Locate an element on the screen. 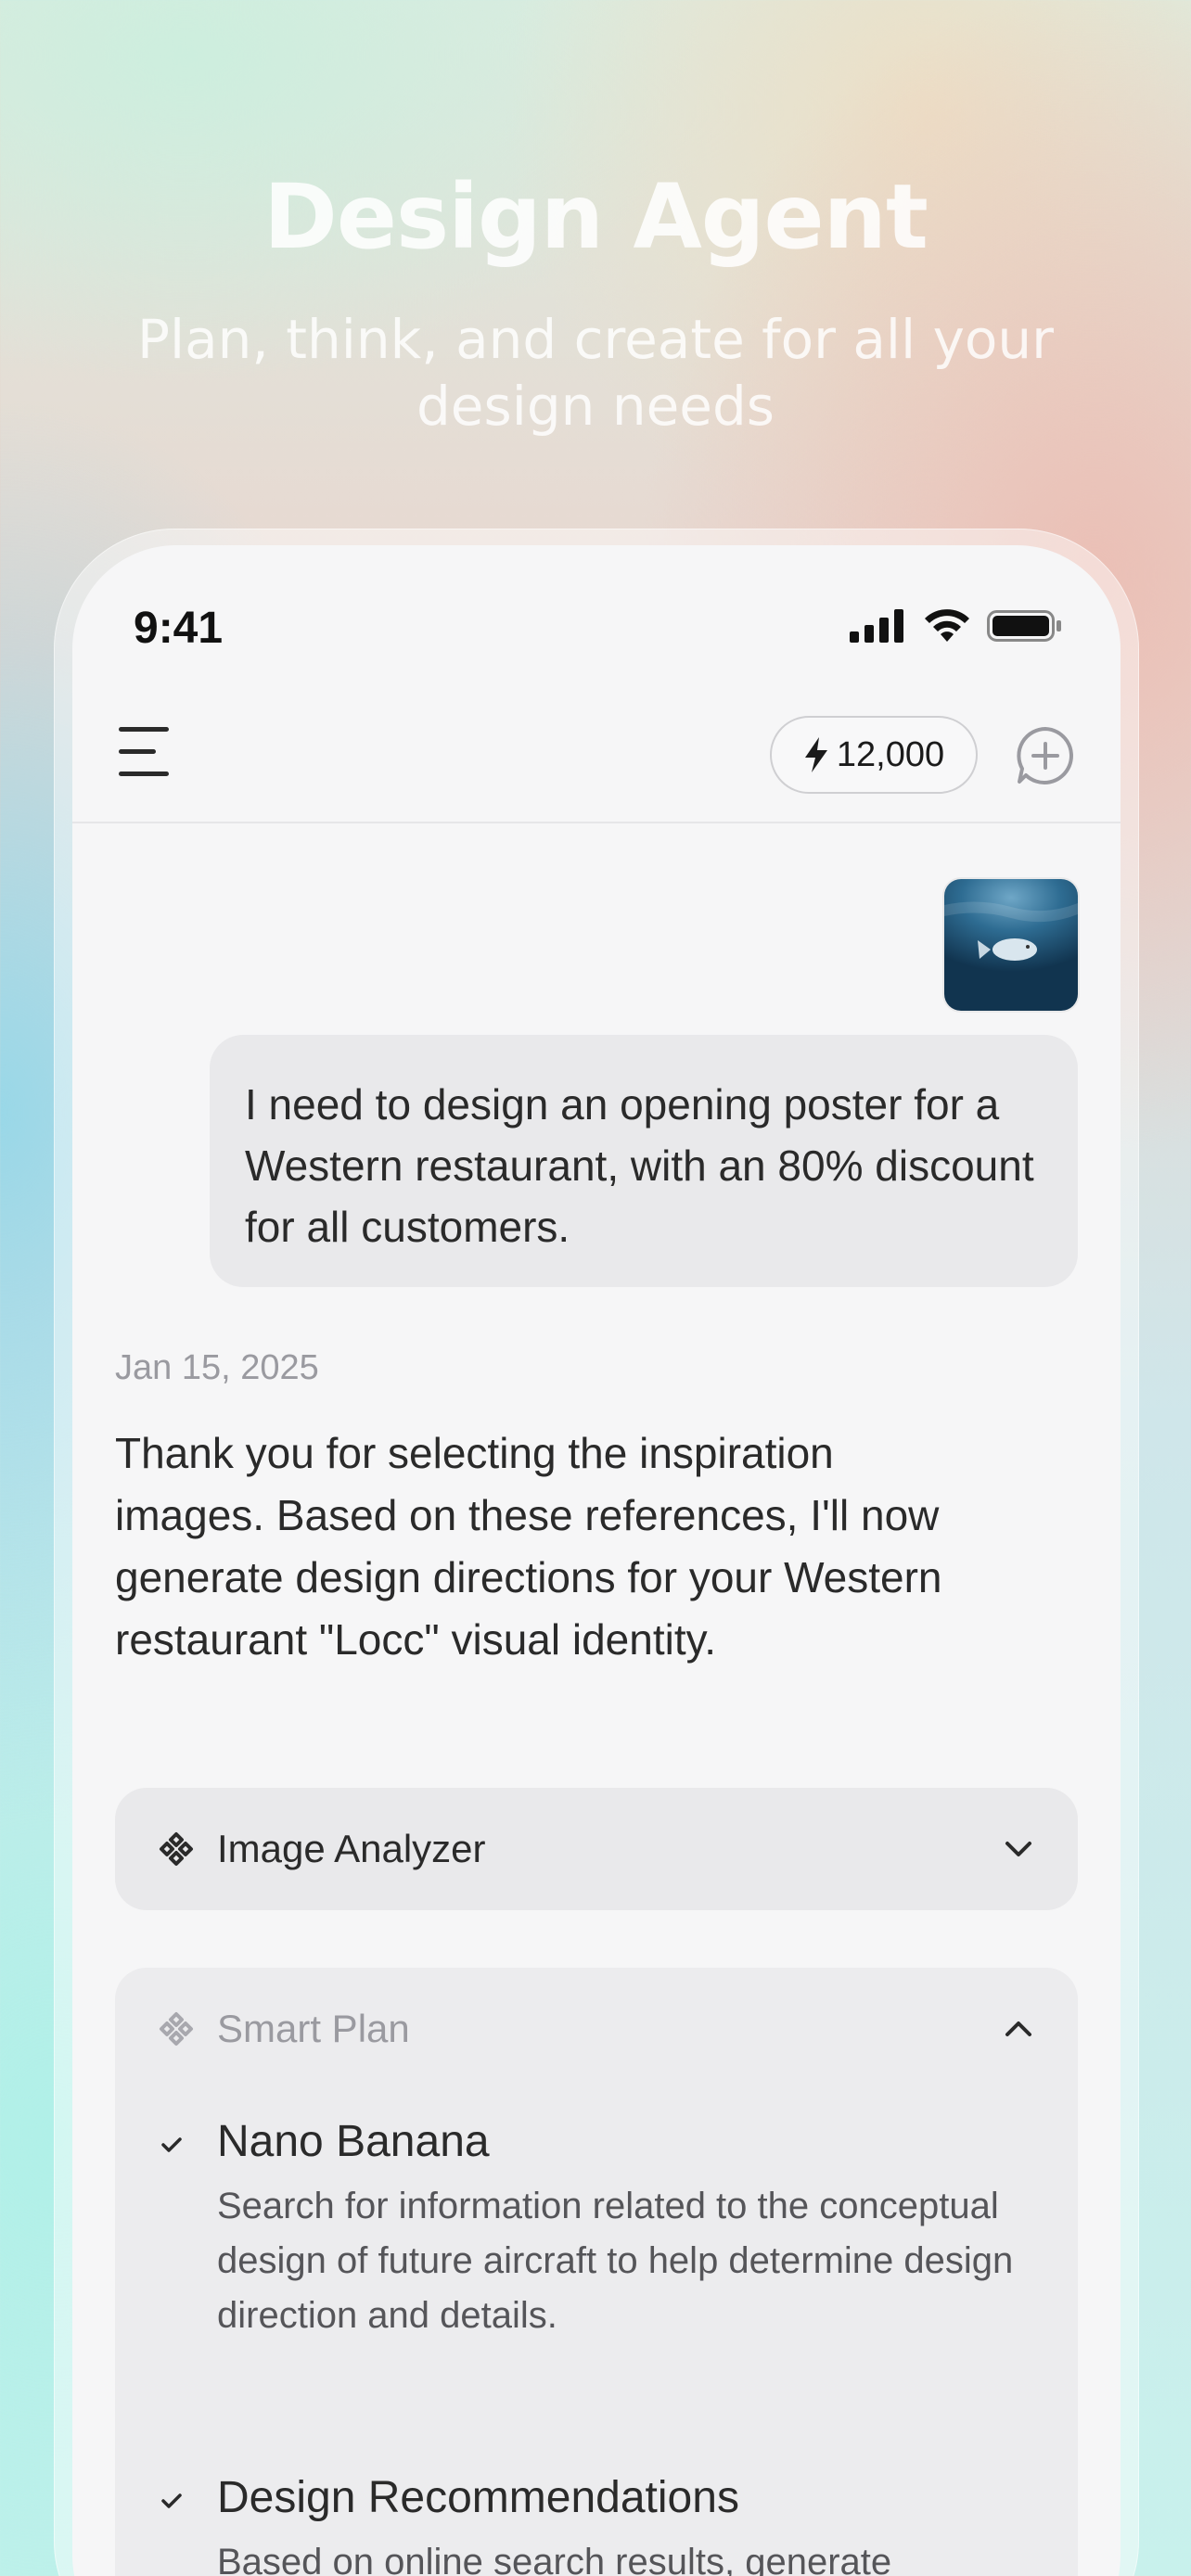  image-analyzer-label: Image Analyzer is located at coordinates (351, 1848).